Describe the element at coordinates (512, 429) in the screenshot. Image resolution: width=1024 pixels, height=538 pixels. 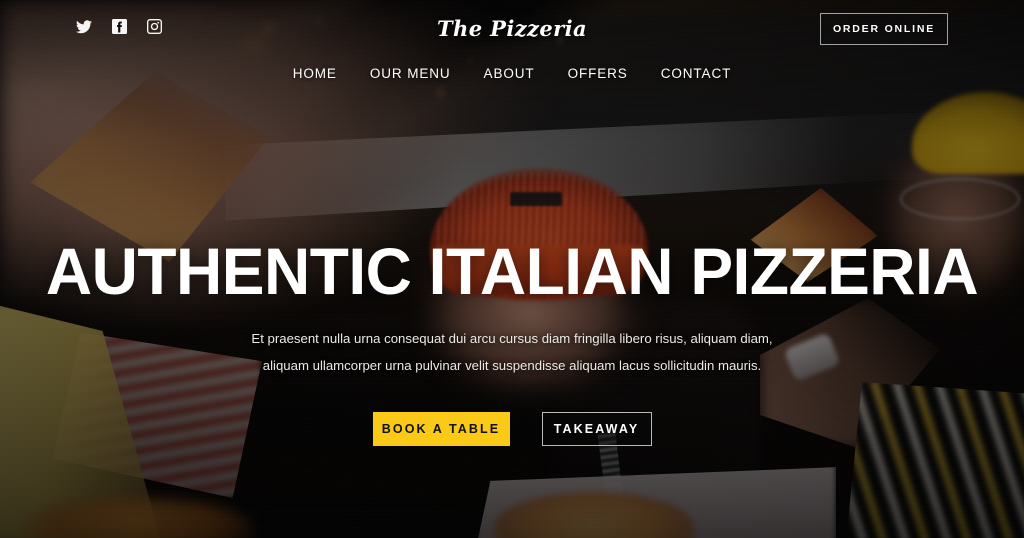
I see `hero-cta-group: BOOK A TABLE TAKEAWAY` at that location.